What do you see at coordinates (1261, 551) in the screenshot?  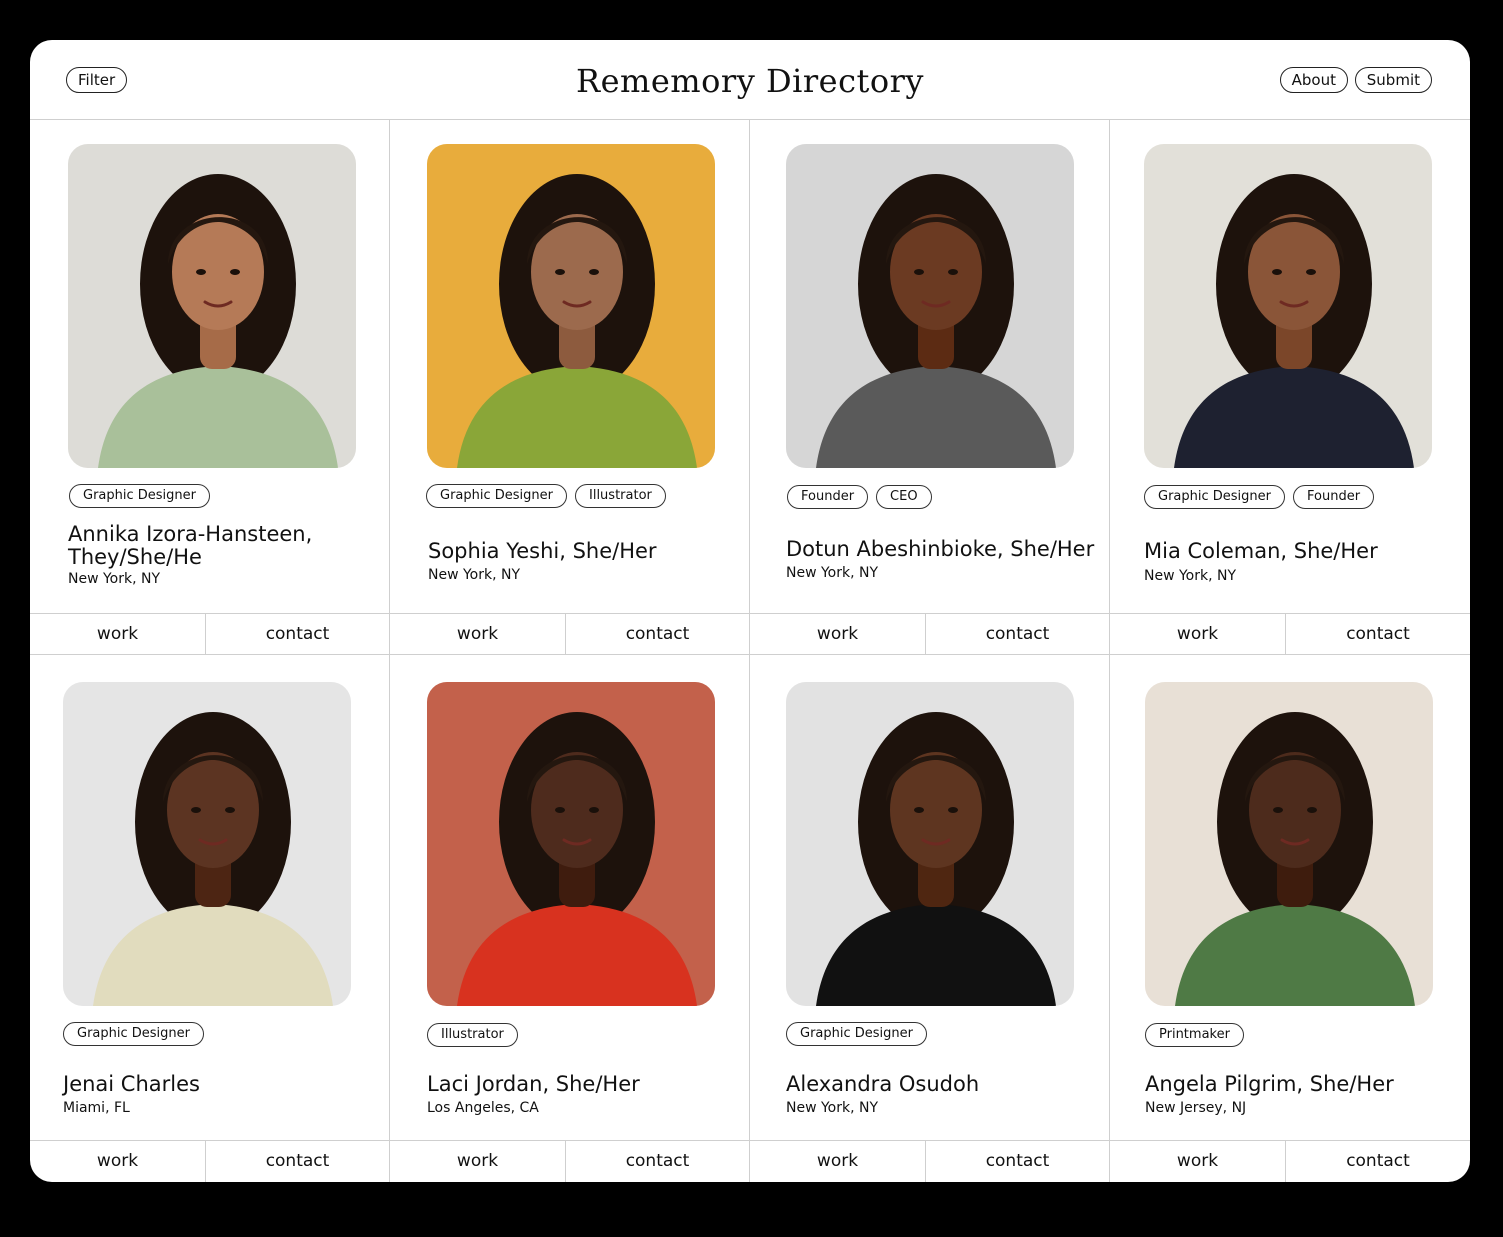 I see `profile-name: Mia Coleman, She/Her` at bounding box center [1261, 551].